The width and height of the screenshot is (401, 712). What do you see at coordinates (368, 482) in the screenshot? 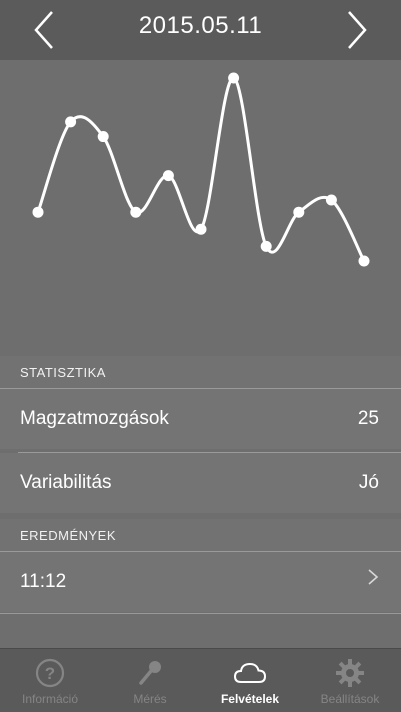
I see `stat-value: Jó` at bounding box center [368, 482].